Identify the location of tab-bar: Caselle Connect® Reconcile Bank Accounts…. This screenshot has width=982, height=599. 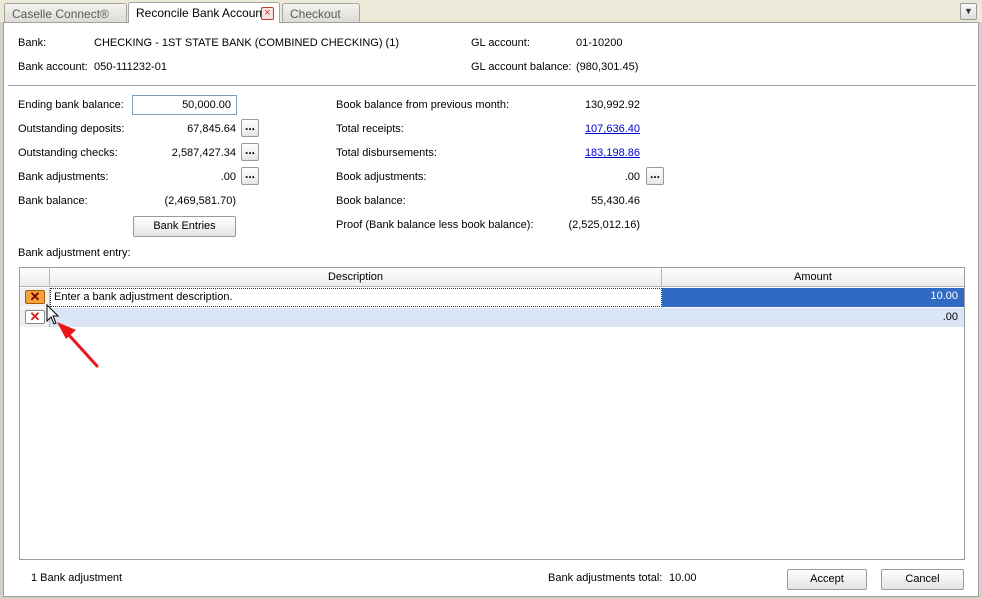
(491, 11).